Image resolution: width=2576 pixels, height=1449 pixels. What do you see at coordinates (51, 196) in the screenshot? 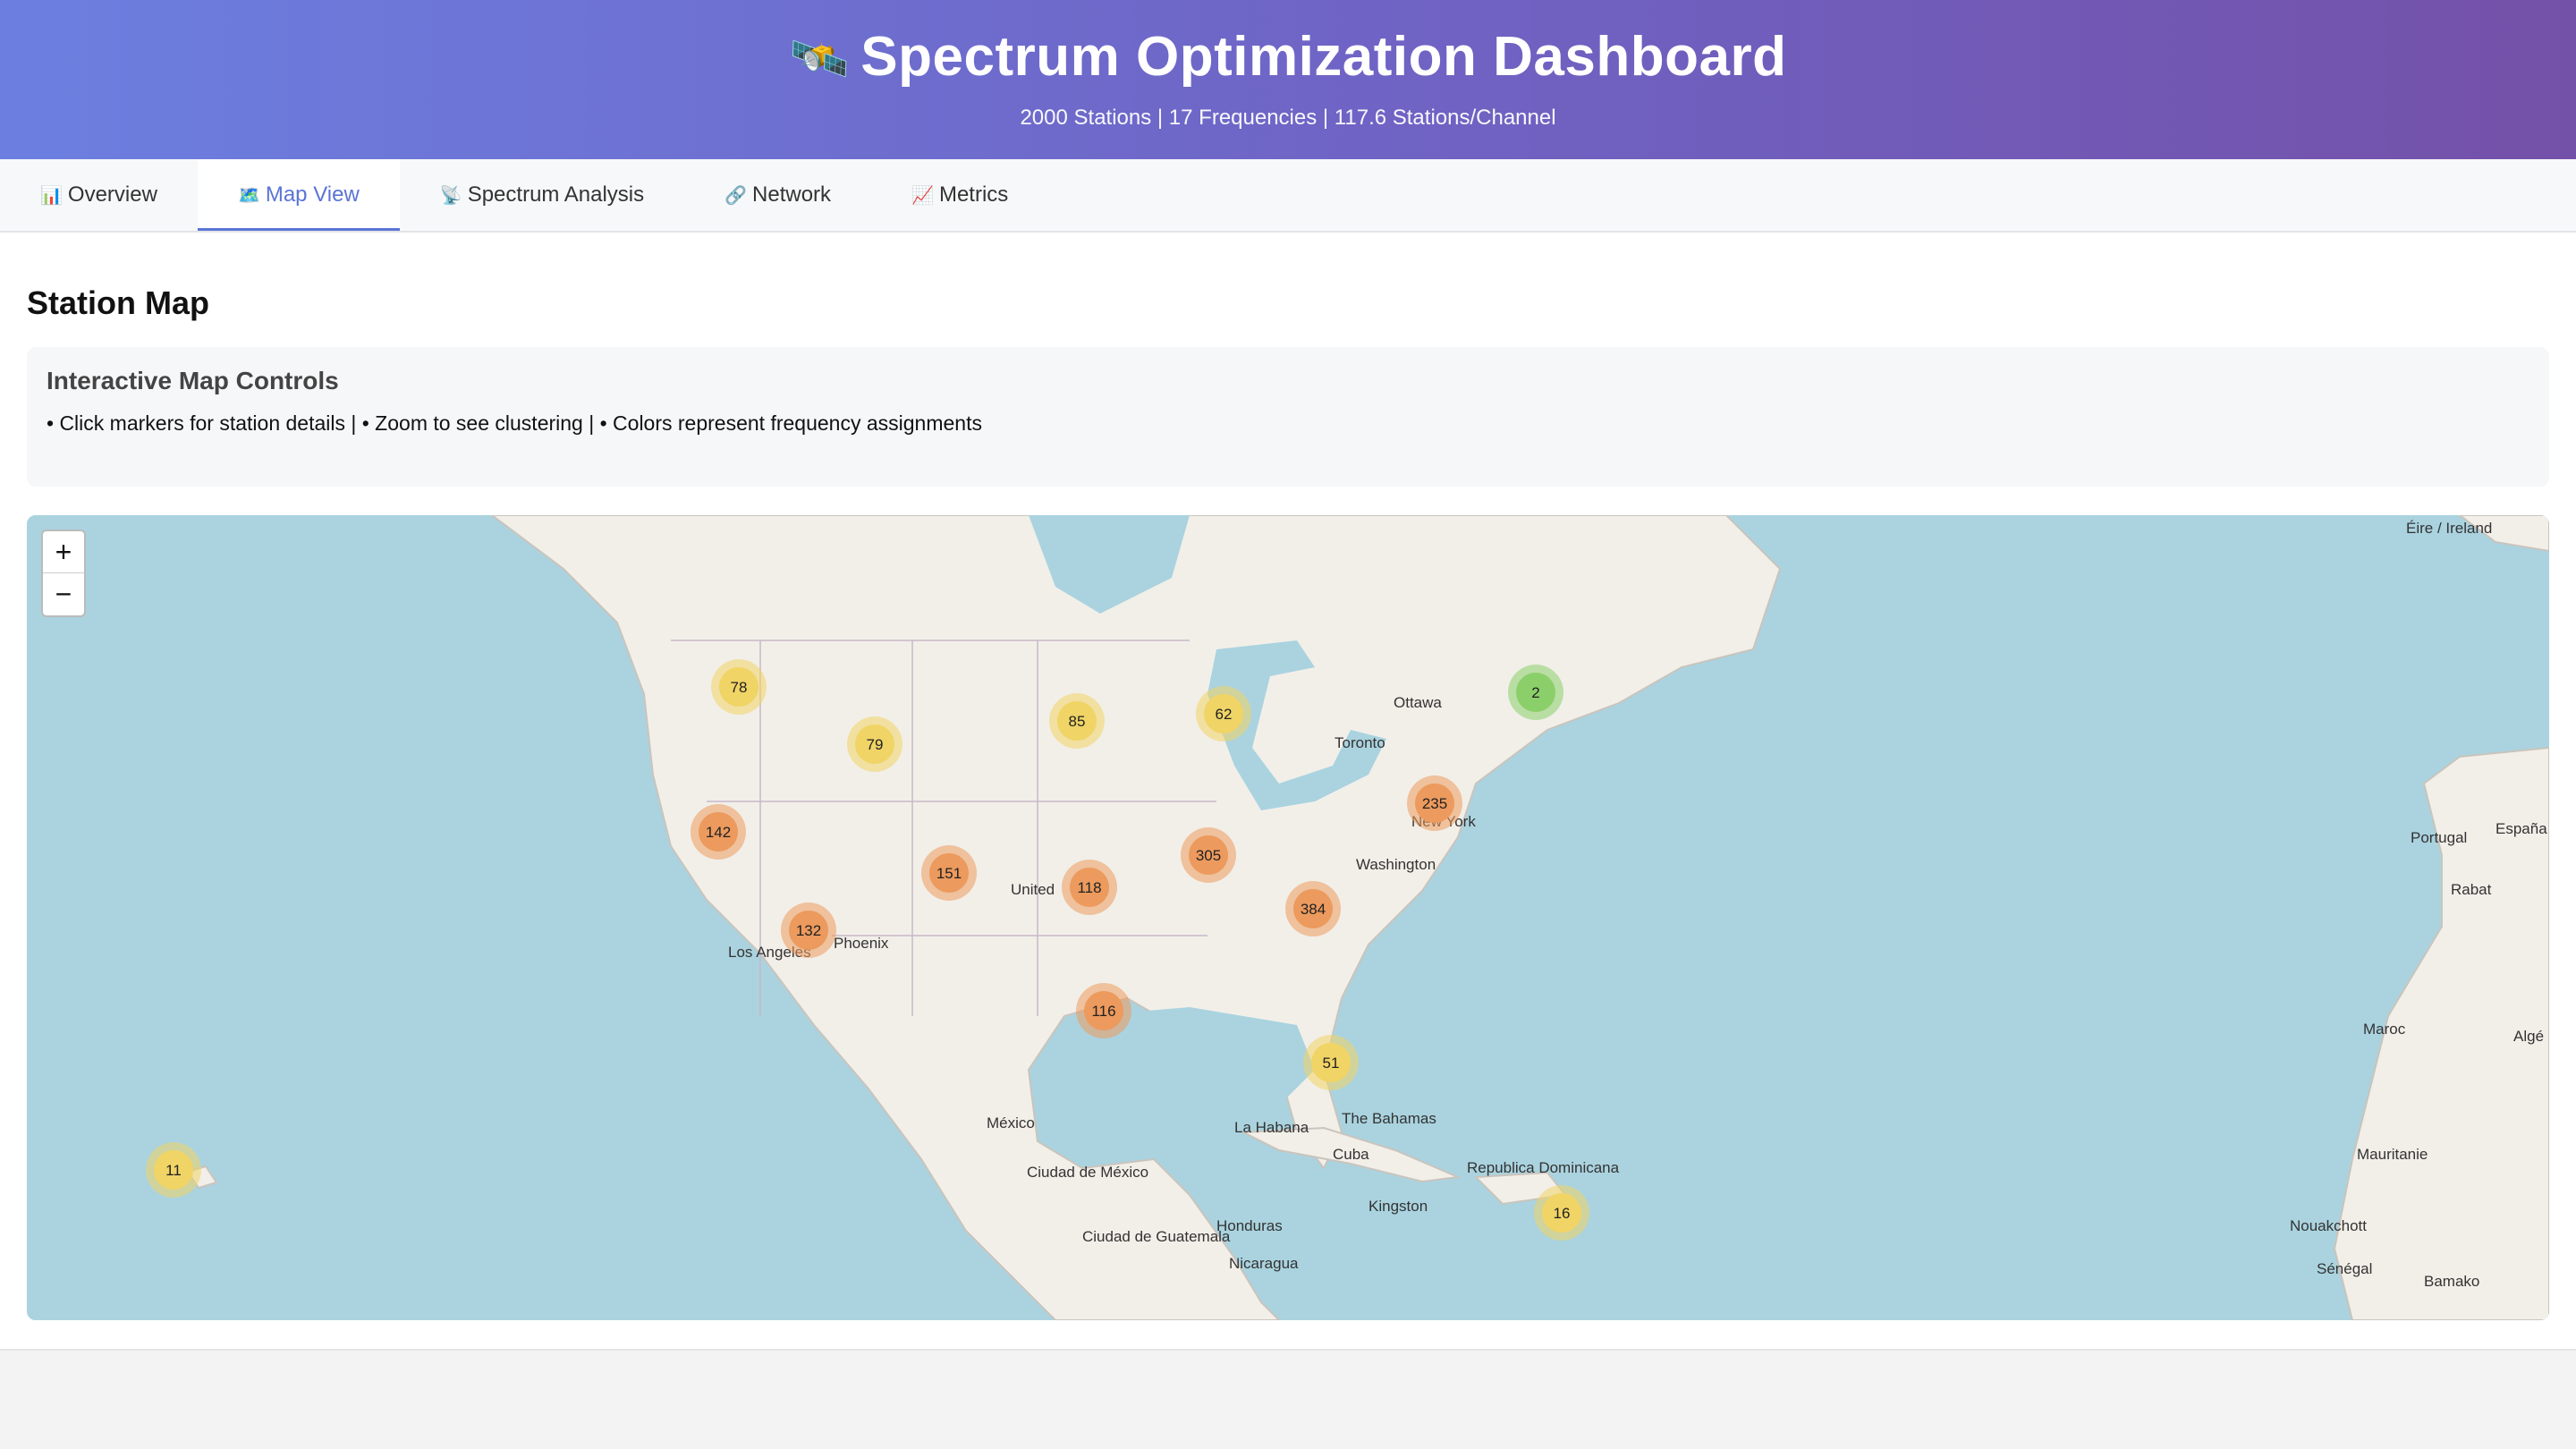
I see `bar-chart-icon: 📊` at bounding box center [51, 196].